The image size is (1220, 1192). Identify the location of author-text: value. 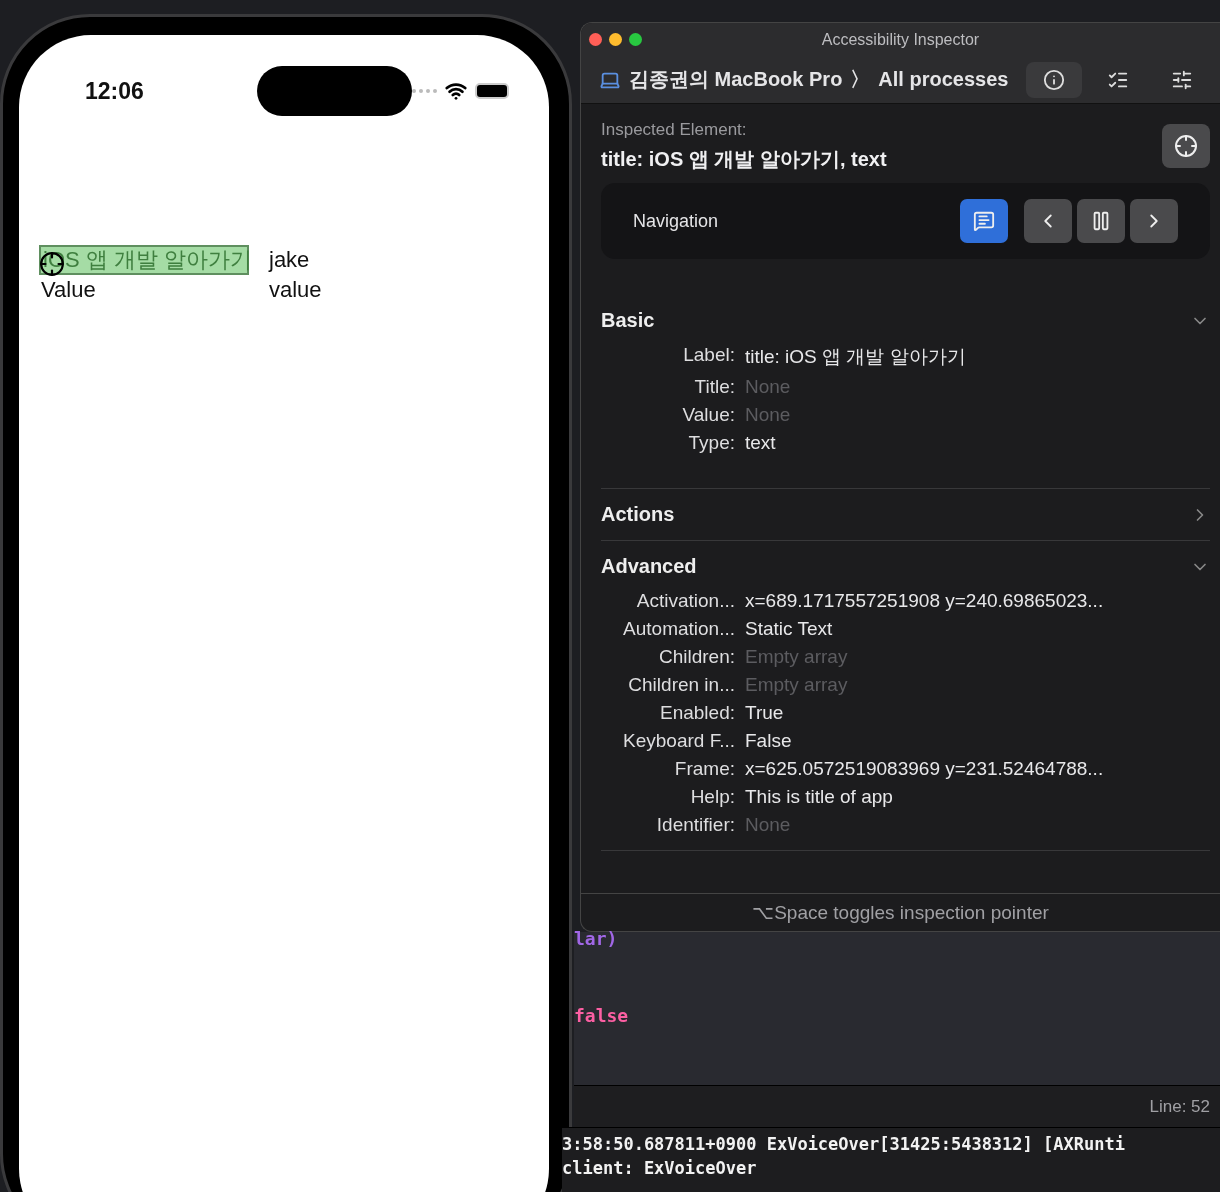
(295, 290).